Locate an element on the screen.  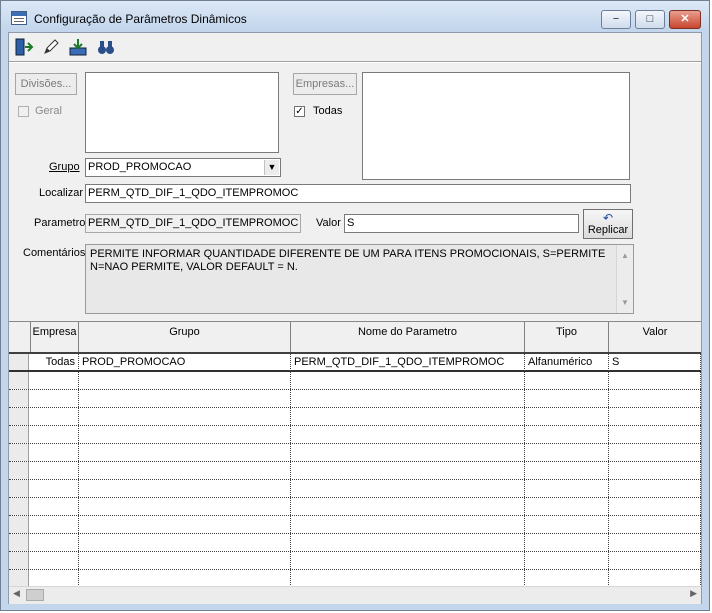
grupo-select: PROD_PROMOCAO ▼ is located at coordinates (183, 167).